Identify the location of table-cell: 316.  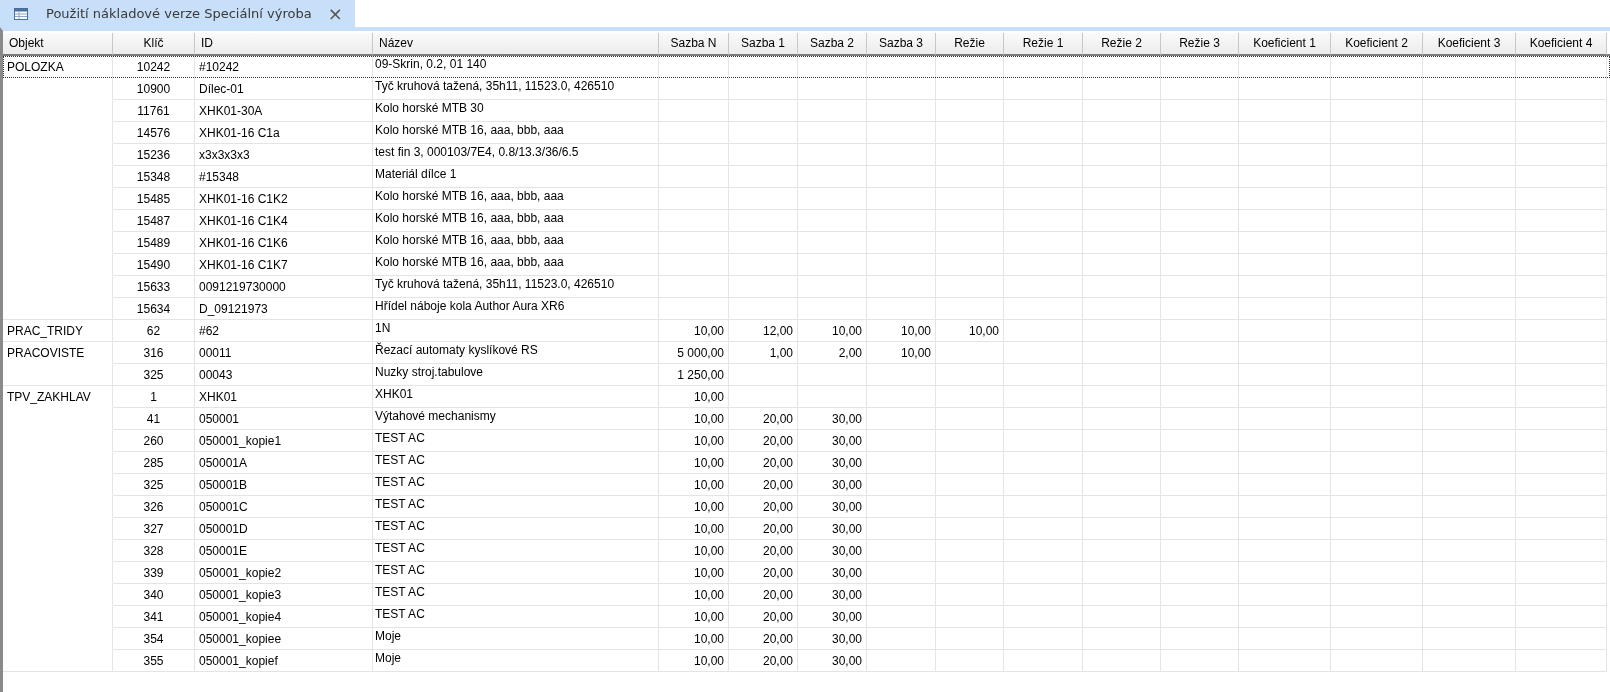
(154, 353).